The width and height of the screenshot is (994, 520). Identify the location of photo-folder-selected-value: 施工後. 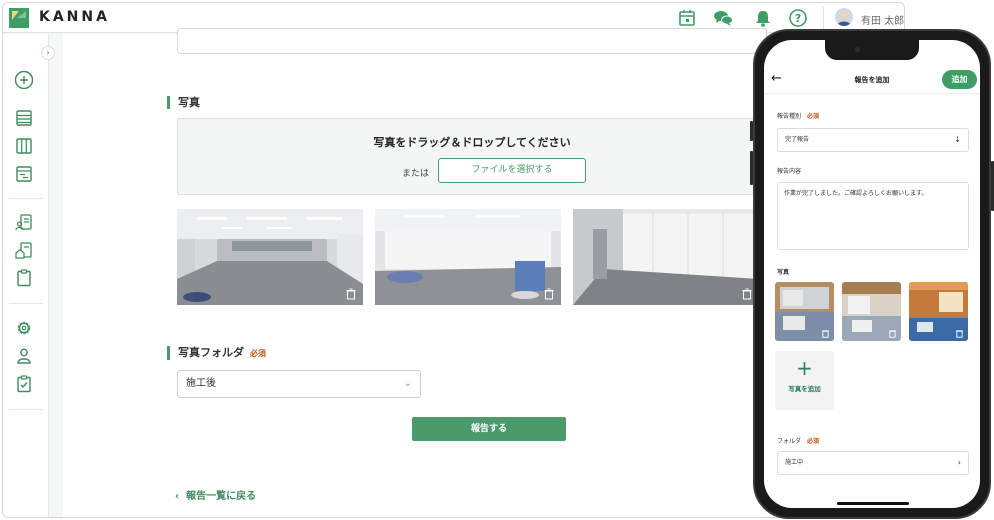
(201, 383).